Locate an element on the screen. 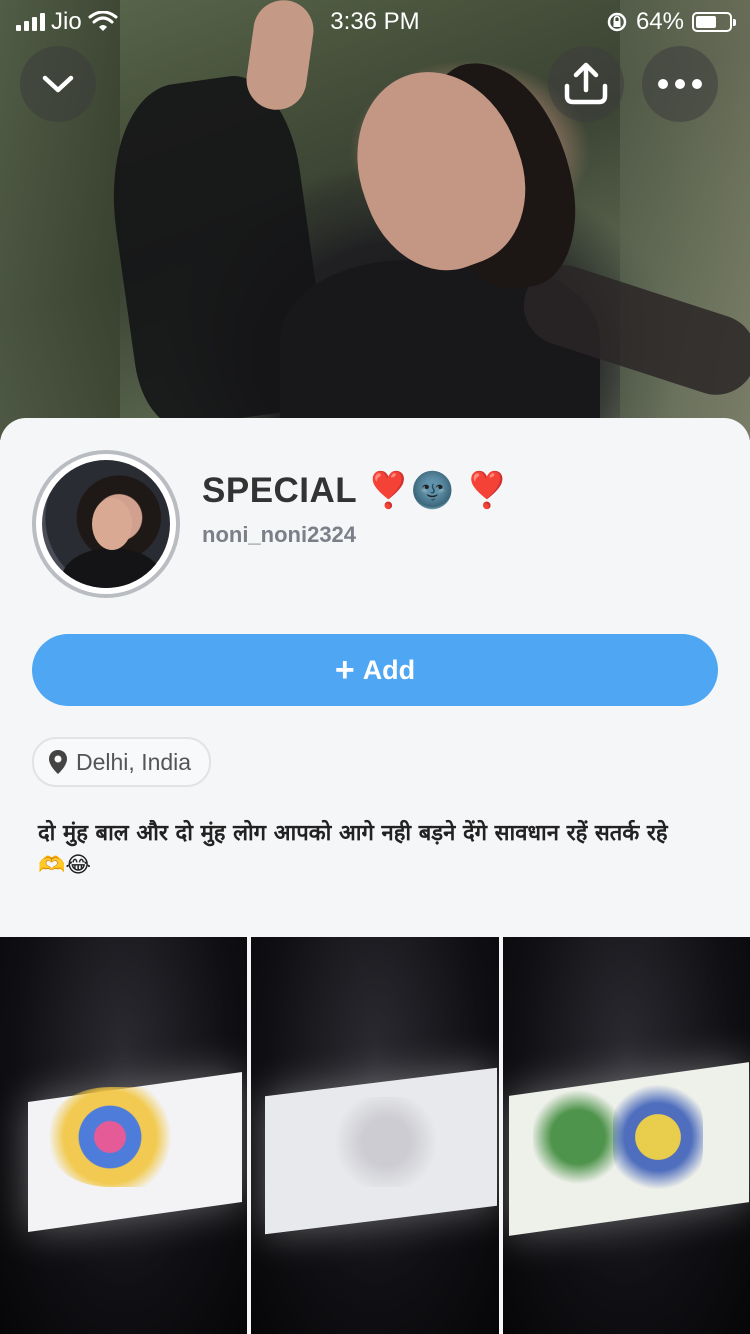 This screenshot has height=1334, width=750. chevron-down-icon is located at coordinates (58, 84).